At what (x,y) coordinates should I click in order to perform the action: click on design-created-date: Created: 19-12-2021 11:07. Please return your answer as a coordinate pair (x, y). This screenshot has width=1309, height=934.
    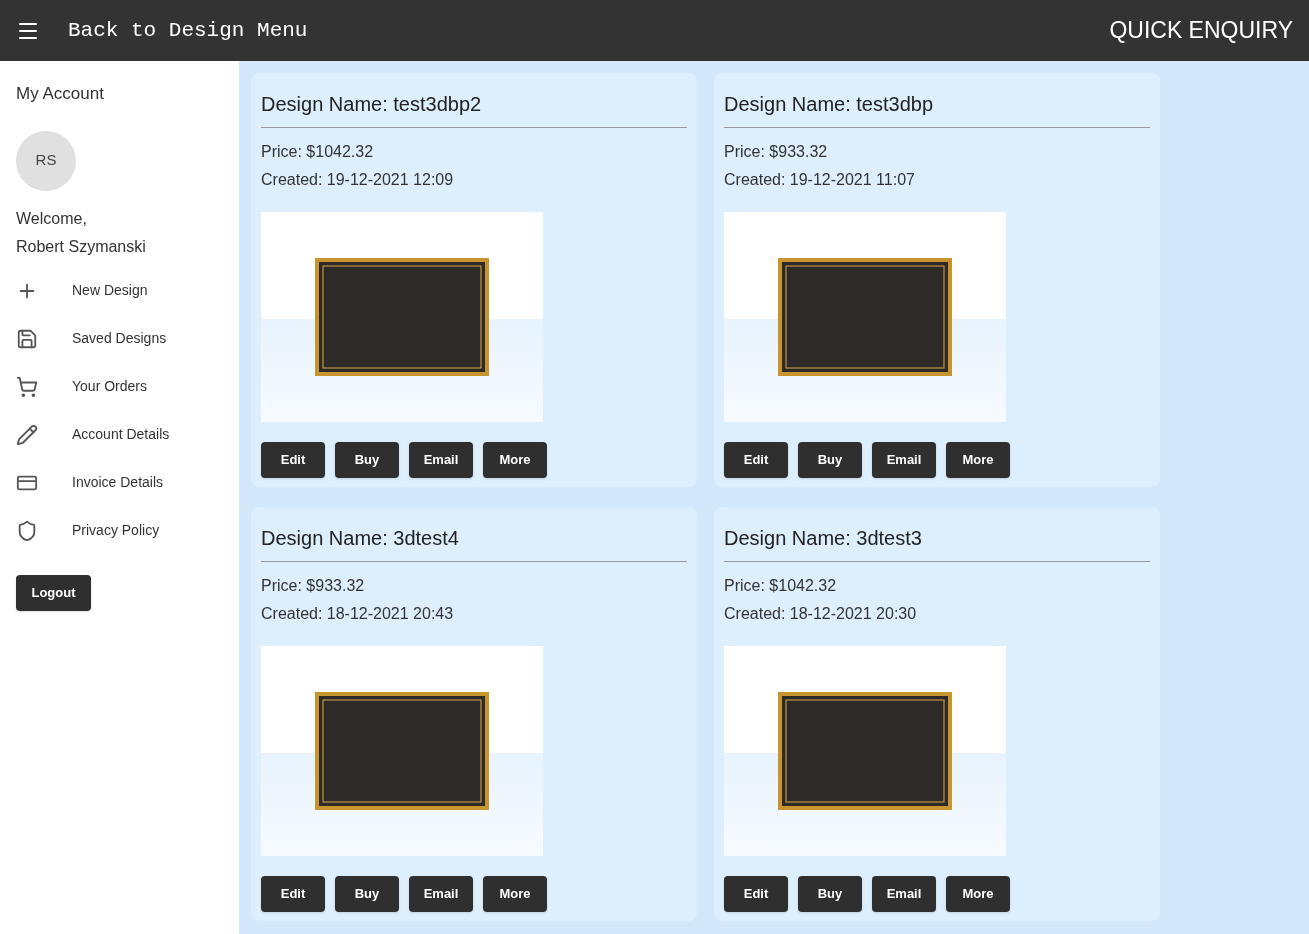
    Looking at the image, I should click on (820, 180).